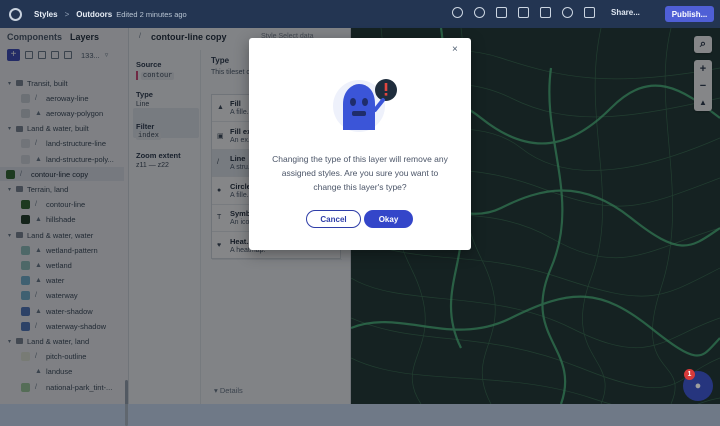 This screenshot has height=426, width=720. What do you see at coordinates (46, 14) in the screenshot?
I see `breadcrumb-styles: Styles` at bounding box center [46, 14].